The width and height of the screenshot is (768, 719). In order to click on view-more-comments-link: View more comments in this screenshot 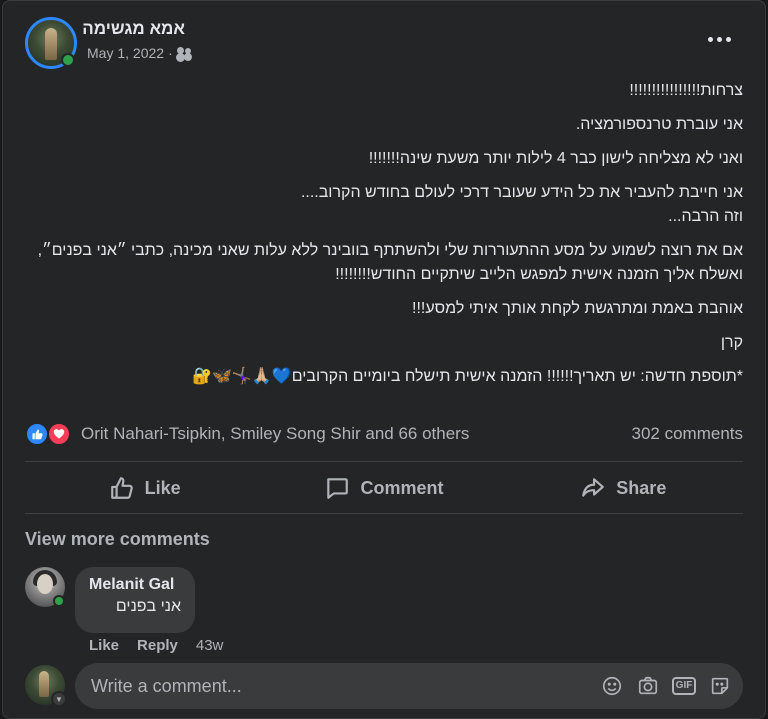, I will do `click(117, 539)`.